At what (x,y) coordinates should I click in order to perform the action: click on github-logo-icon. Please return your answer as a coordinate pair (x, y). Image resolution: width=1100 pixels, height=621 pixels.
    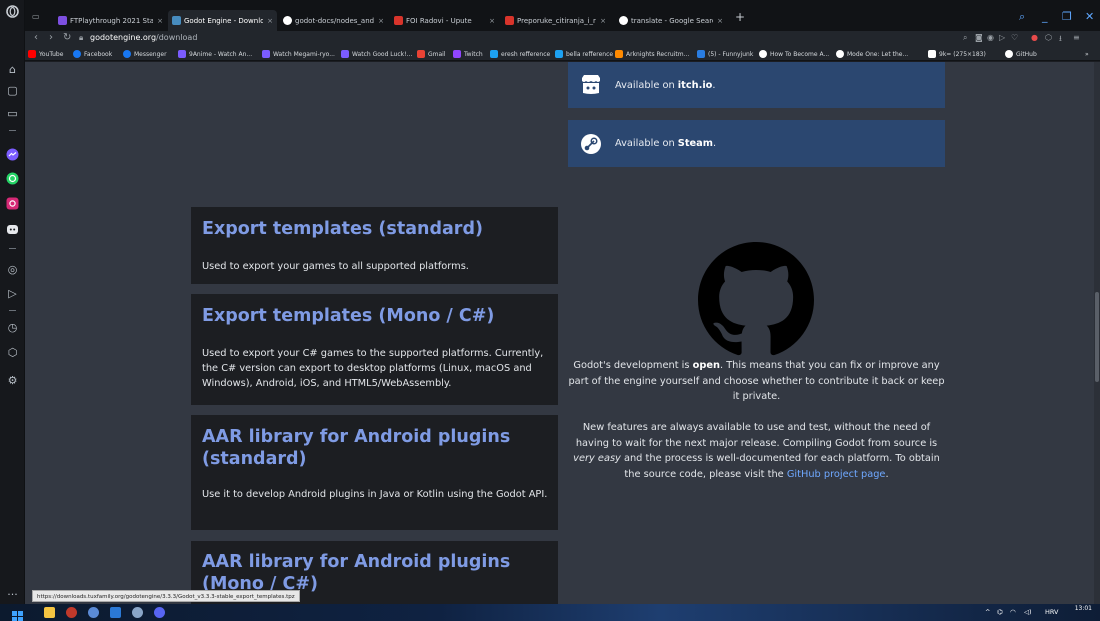
    Looking at the image, I should click on (756, 299).